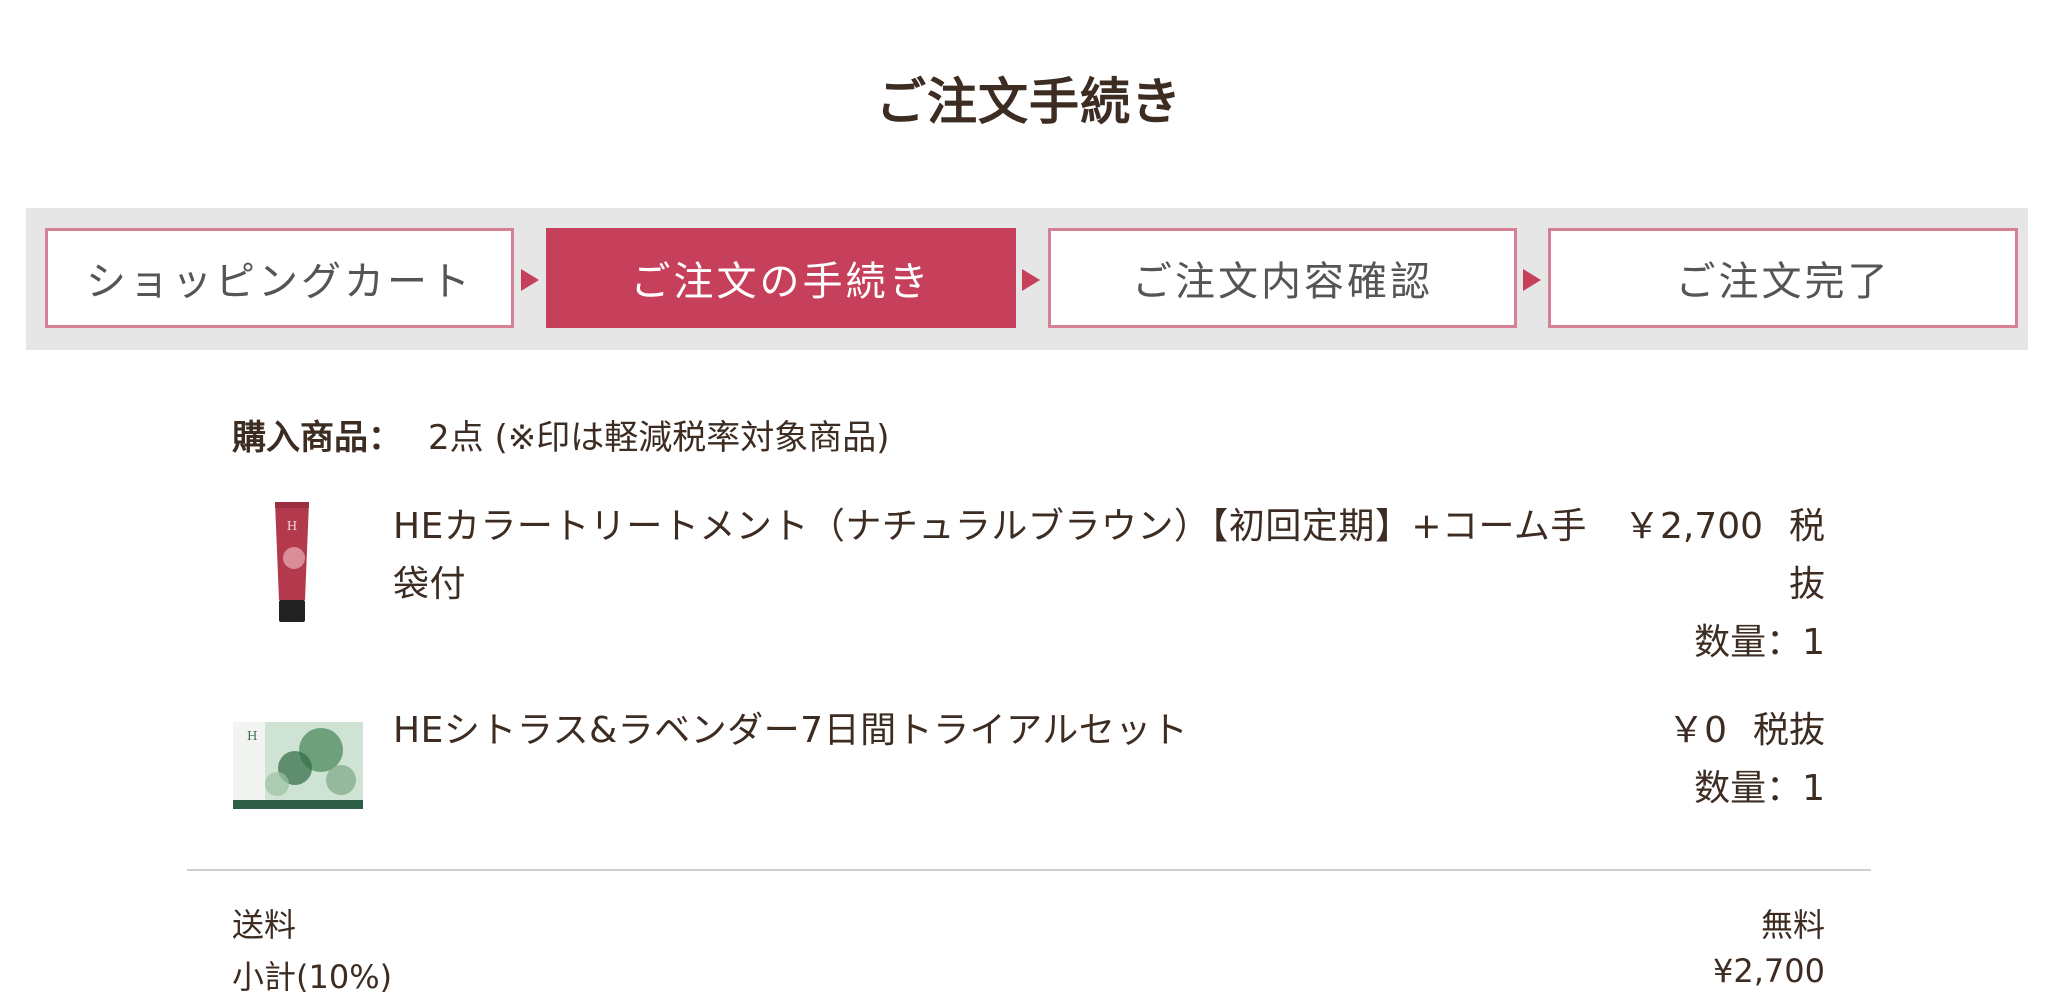 The width and height of the screenshot is (2058, 998). What do you see at coordinates (1282, 278) in the screenshot?
I see `step-order-confirmation: ご注文内容確認` at bounding box center [1282, 278].